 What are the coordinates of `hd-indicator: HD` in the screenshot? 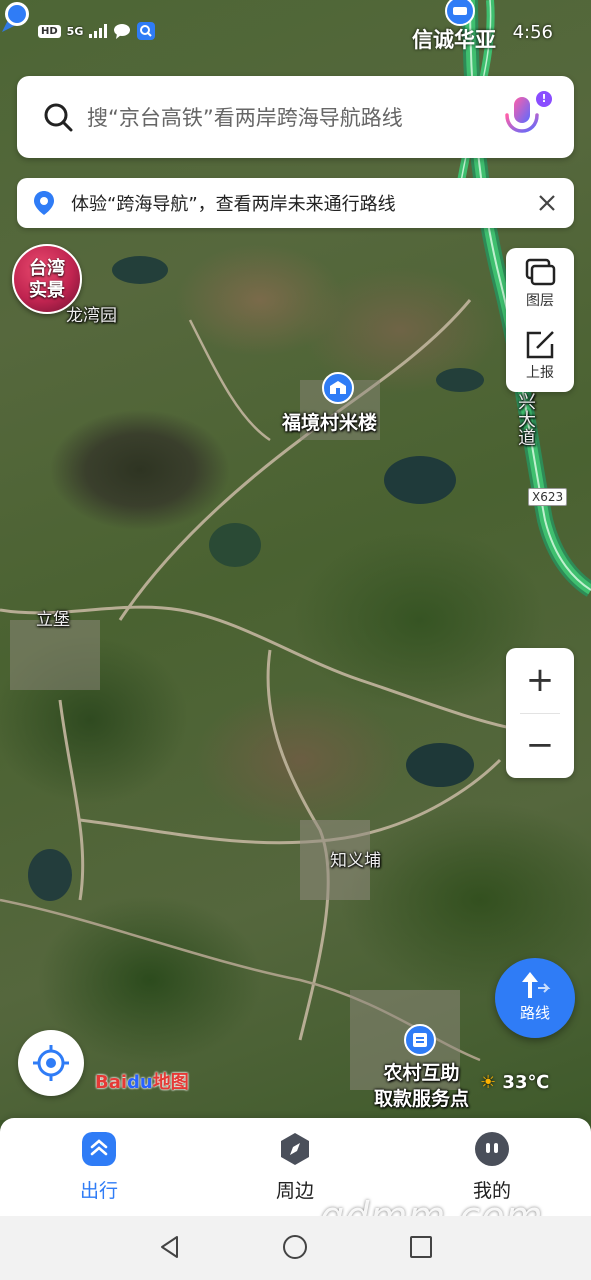 It's located at (49, 31).